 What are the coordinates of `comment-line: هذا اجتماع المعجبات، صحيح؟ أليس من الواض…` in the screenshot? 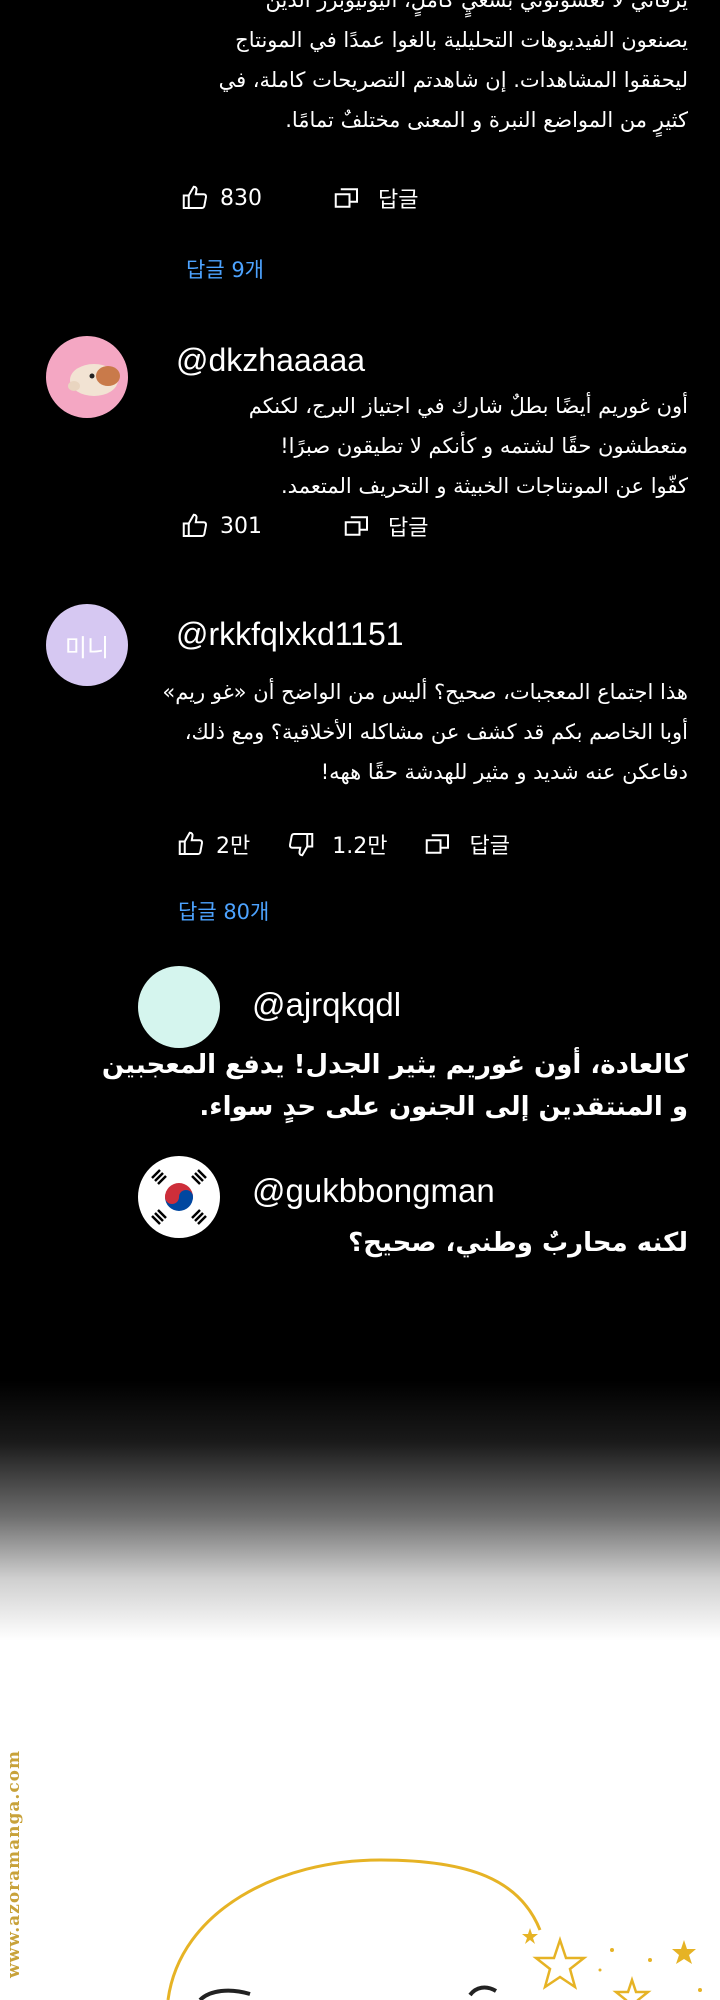 It's located at (425, 692).